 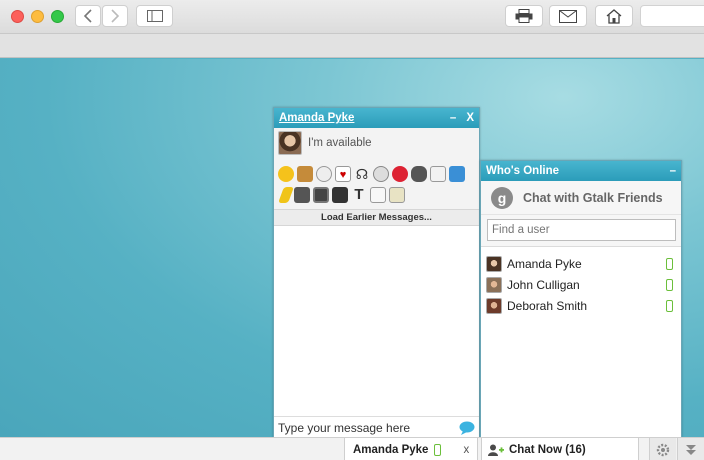 I want to click on find-user-input, so click(x=581, y=230).